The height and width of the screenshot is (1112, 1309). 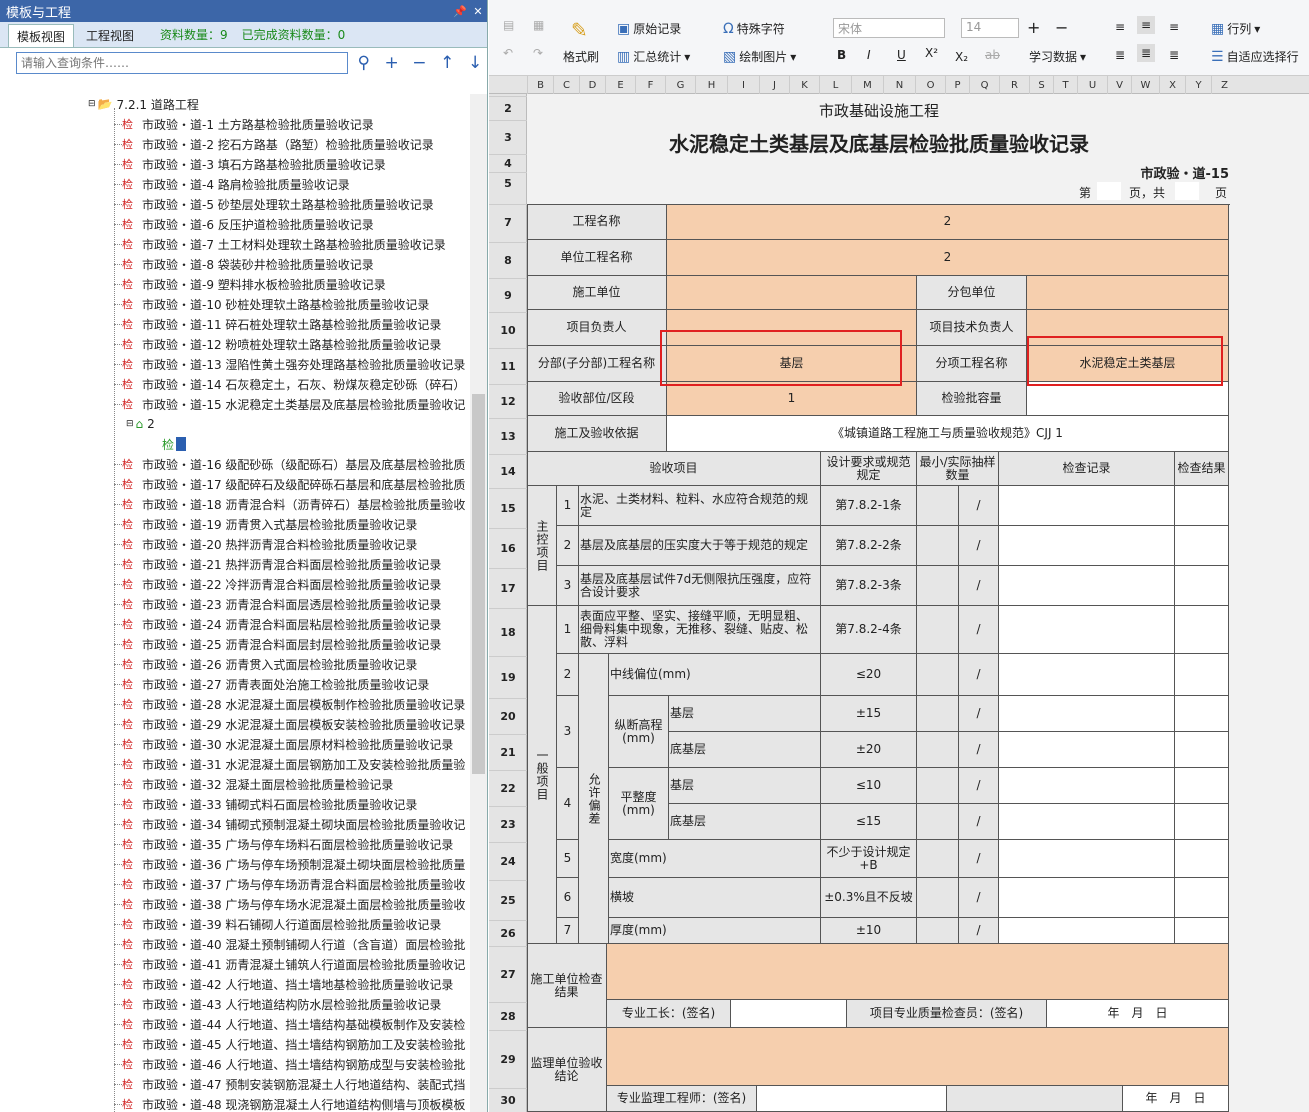 What do you see at coordinates (1198, 85) in the screenshot?
I see `column-label: Y` at bounding box center [1198, 85].